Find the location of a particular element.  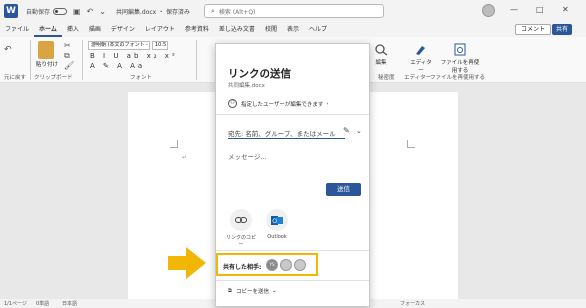

copy-link-label: リンクのコピー is located at coordinates (241, 241).